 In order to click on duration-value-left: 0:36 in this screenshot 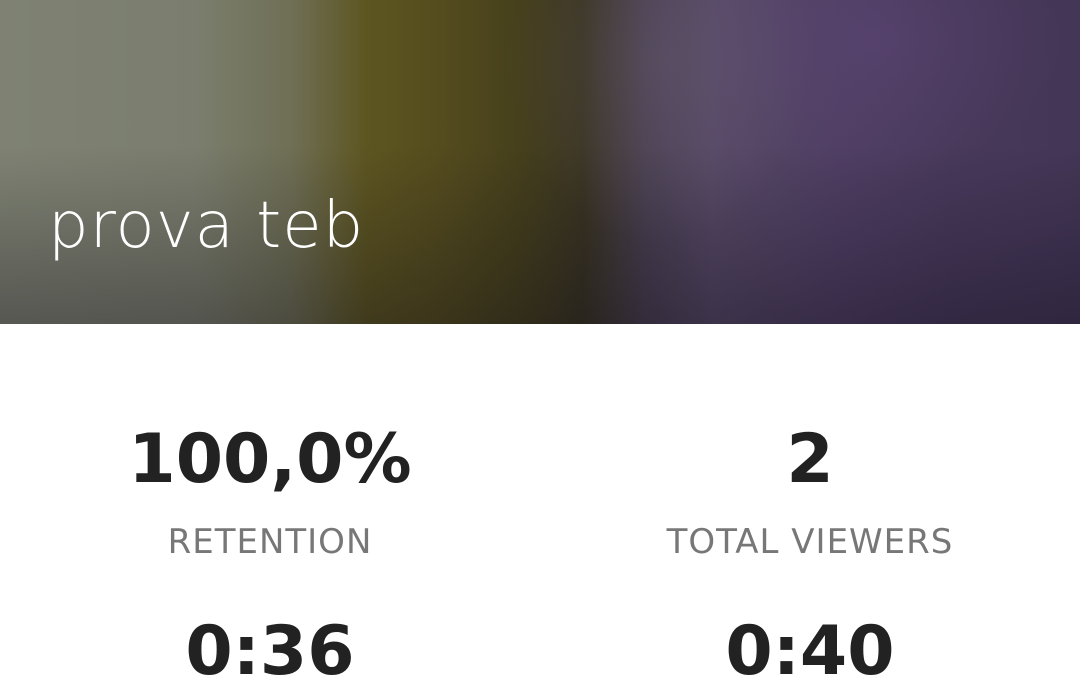, I will do `click(270, 651)`.